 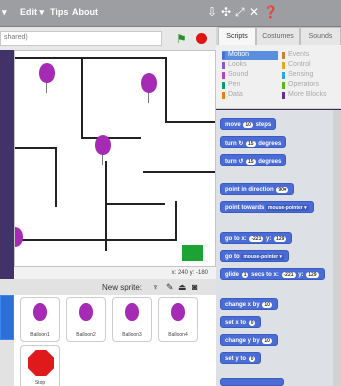 I want to click on block-move: move 10 steps, so click(x=248, y=124).